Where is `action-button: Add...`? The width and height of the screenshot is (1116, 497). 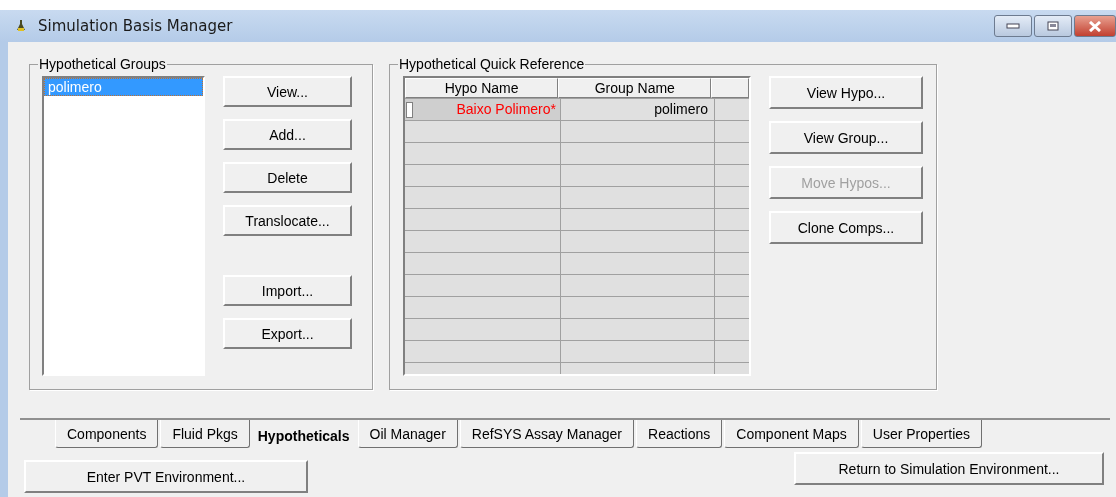
action-button: Add... is located at coordinates (287, 134).